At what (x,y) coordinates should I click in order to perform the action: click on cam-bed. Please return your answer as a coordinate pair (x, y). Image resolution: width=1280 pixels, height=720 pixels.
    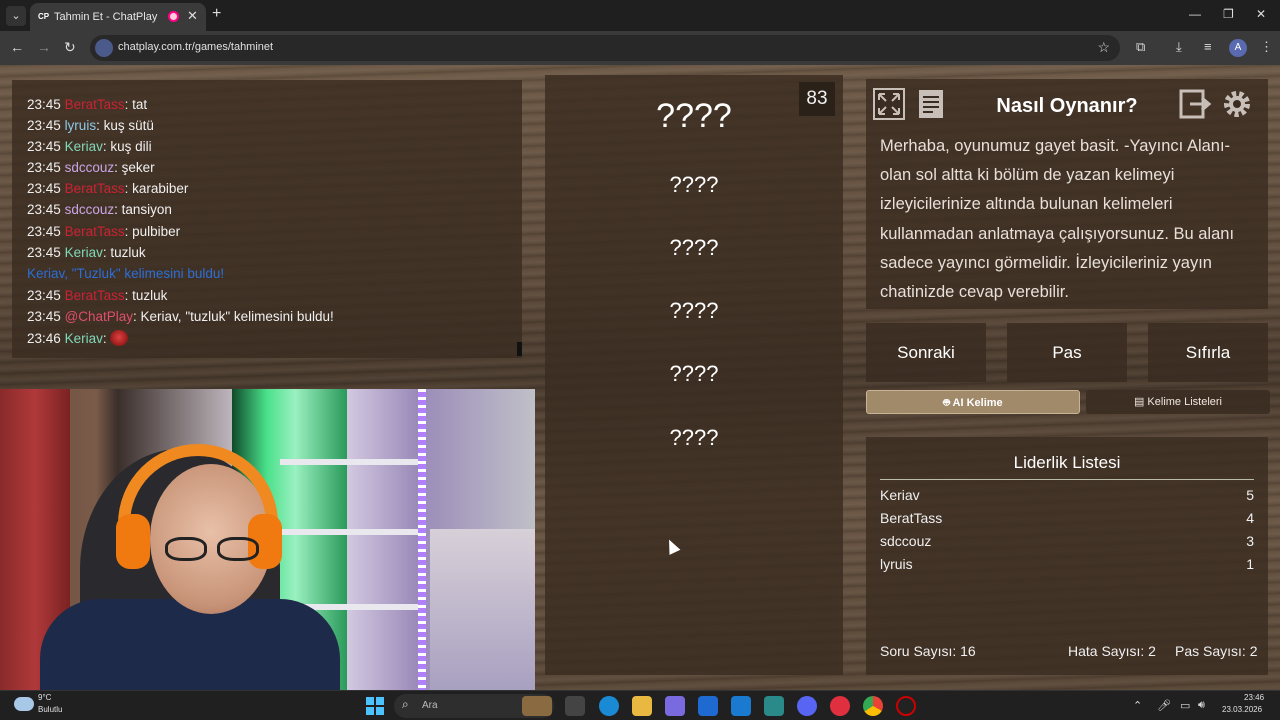
    Looking at the image, I should click on (482, 609).